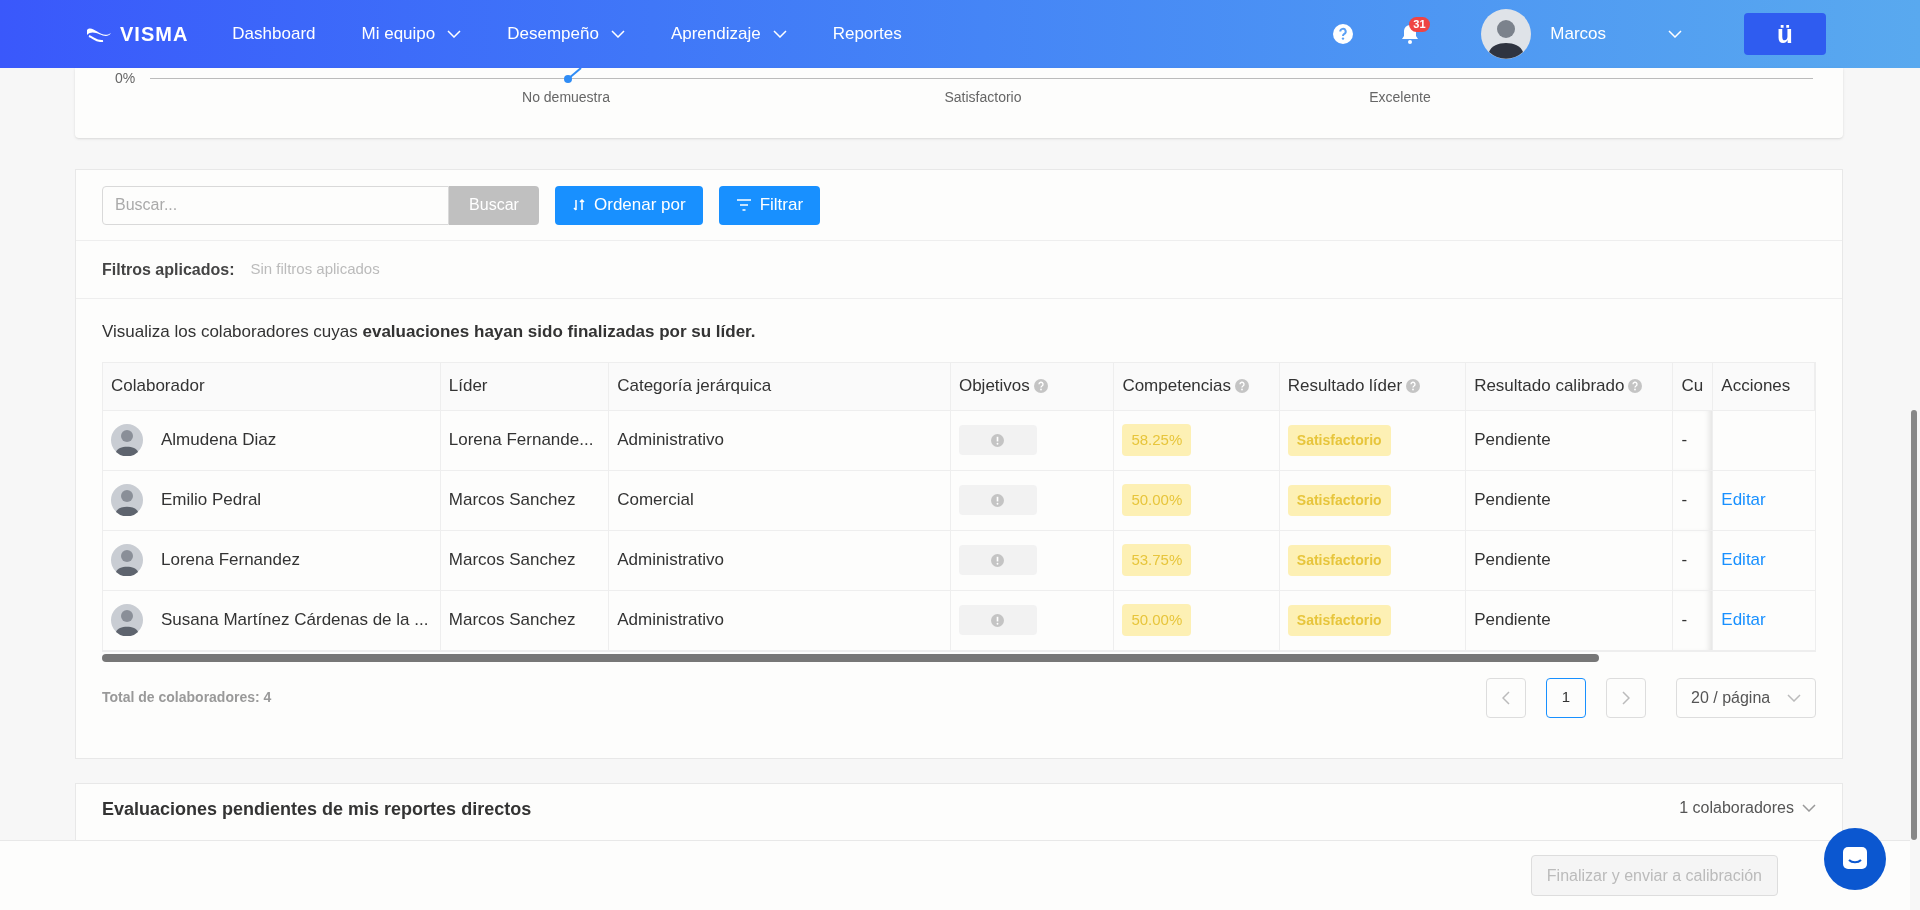 Image resolution: width=1920 pixels, height=910 pixels. I want to click on user-name: Marcos, so click(1578, 34).